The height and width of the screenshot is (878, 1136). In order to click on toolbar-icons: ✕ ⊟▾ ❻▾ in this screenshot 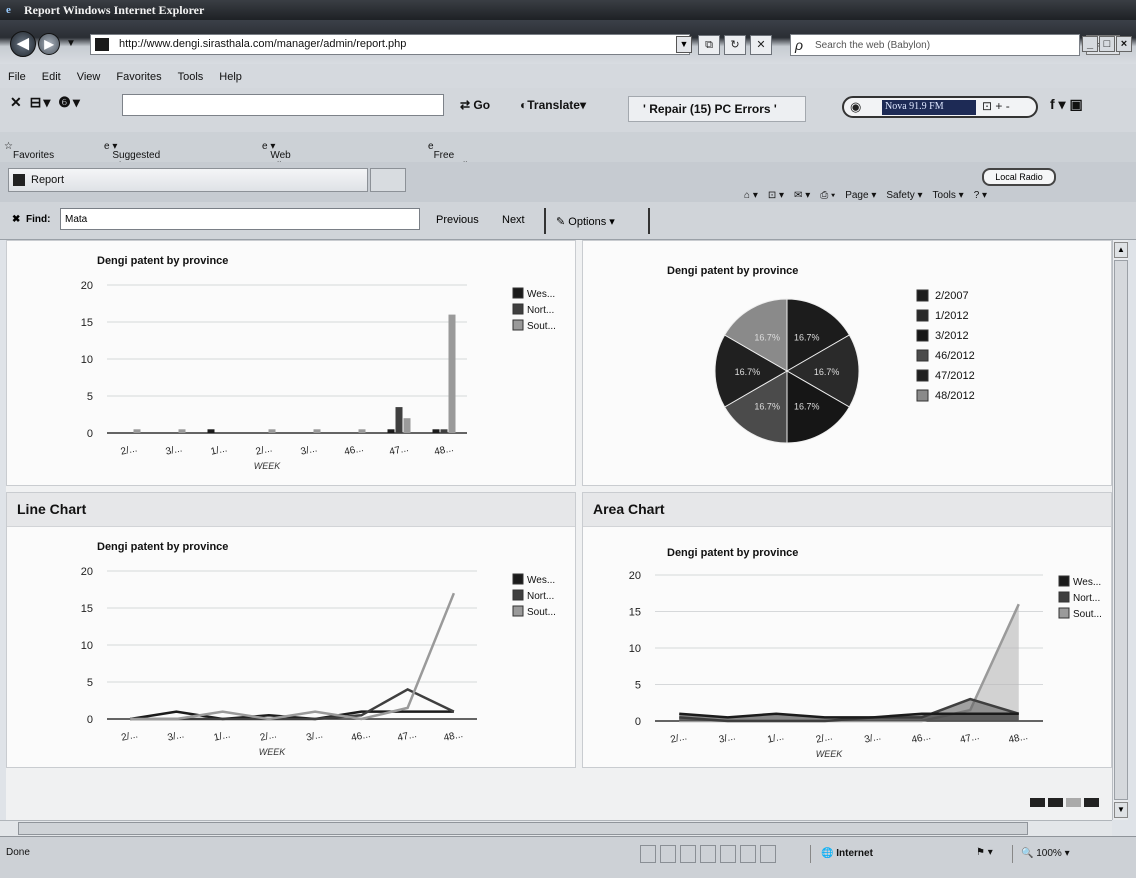, I will do `click(46, 102)`.